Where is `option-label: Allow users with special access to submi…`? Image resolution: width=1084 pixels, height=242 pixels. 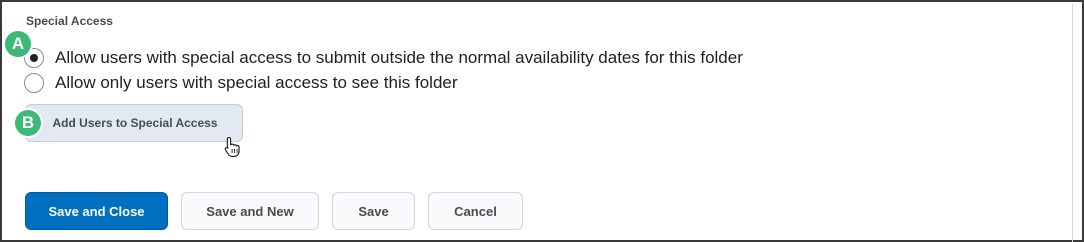 option-label: Allow users with special access to submi… is located at coordinates (399, 57).